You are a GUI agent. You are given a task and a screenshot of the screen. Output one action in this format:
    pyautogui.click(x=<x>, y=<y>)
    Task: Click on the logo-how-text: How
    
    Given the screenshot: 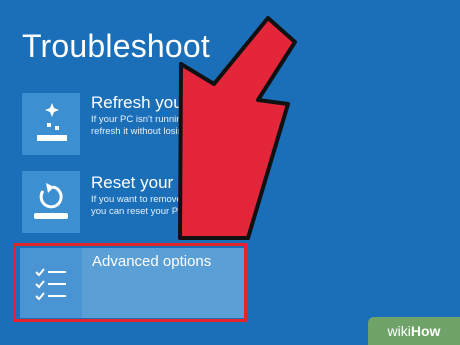 What is the action you would take?
    pyautogui.click(x=425, y=331)
    